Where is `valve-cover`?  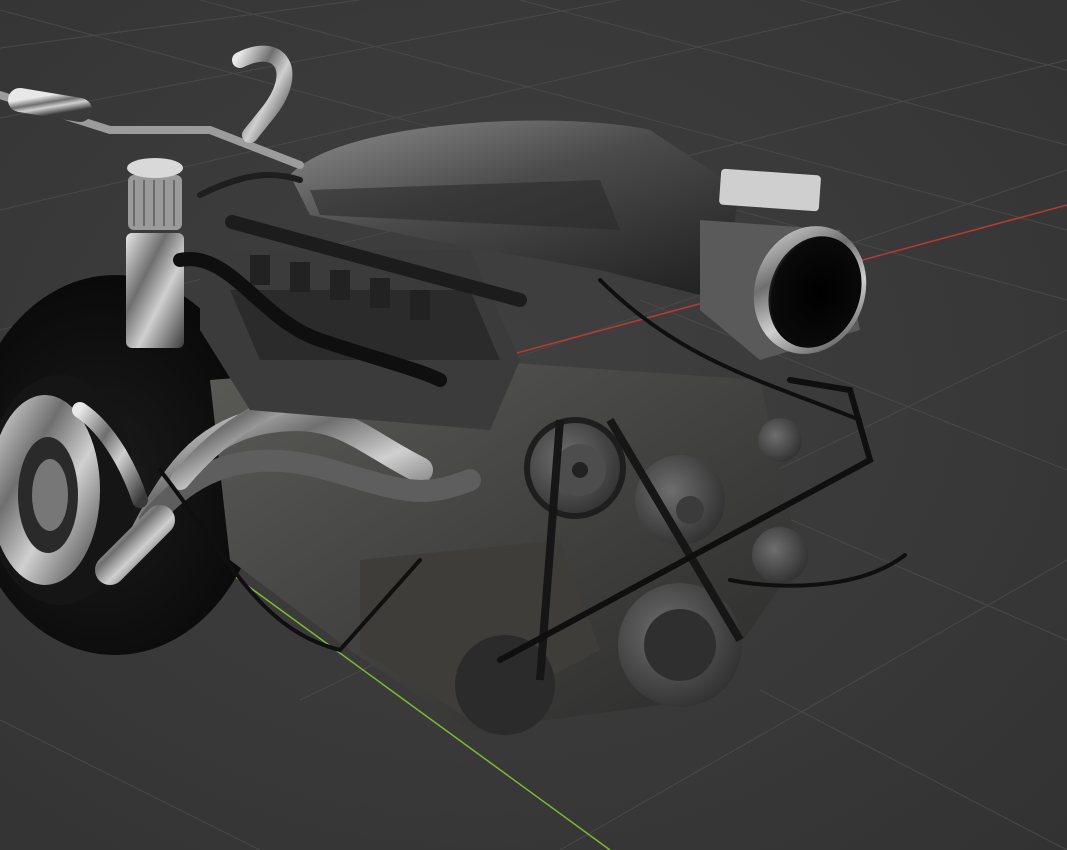 valve-cover is located at coordinates (360, 340).